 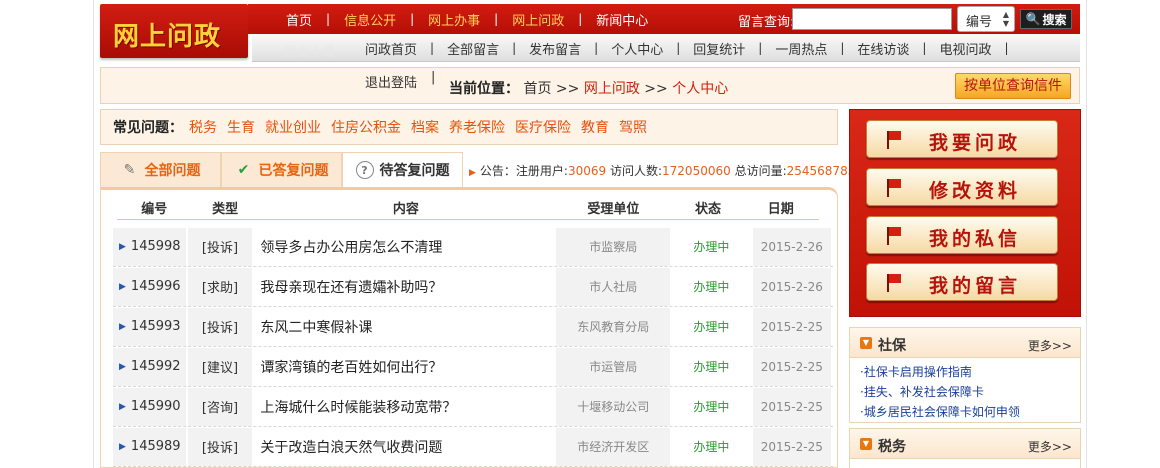 What do you see at coordinates (220, 406) in the screenshot?
I see `row-type: [咨询]` at bounding box center [220, 406].